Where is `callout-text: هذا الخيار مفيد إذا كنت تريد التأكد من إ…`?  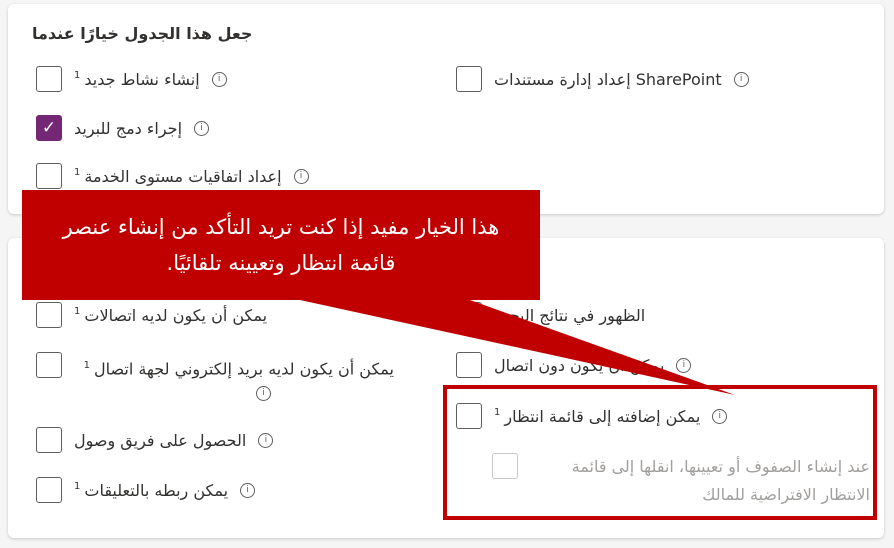 callout-text: هذا الخيار مفيد إذا كنت تريد التأكد من إ… is located at coordinates (281, 245).